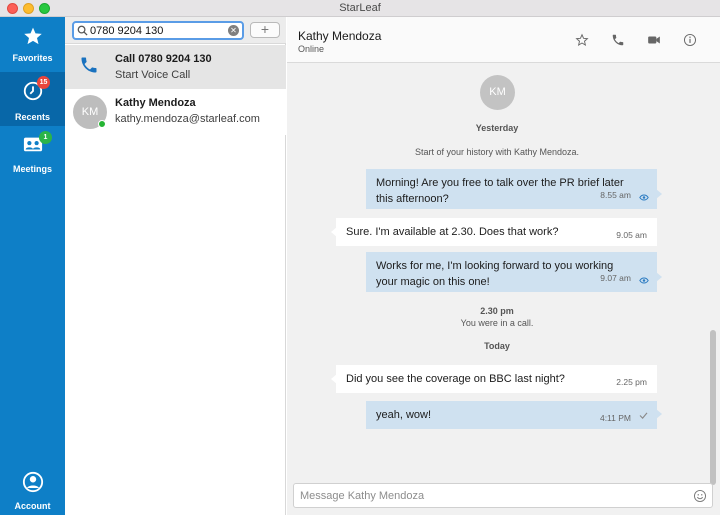 The width and height of the screenshot is (720, 515). I want to click on message-time: 9.07 am, so click(615, 278).